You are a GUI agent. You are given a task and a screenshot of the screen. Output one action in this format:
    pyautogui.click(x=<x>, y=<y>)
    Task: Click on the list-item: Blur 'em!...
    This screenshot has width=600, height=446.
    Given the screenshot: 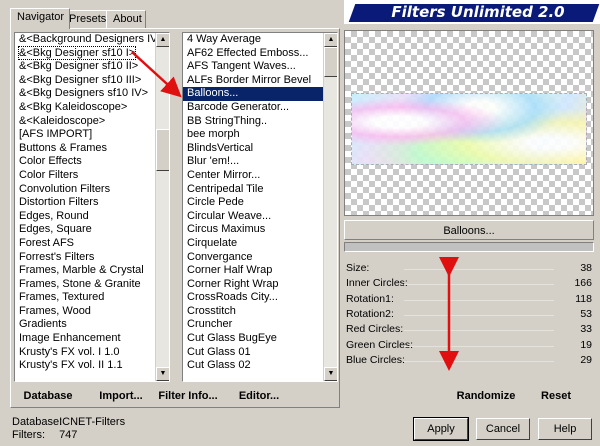 What is the action you would take?
    pyautogui.click(x=253, y=162)
    